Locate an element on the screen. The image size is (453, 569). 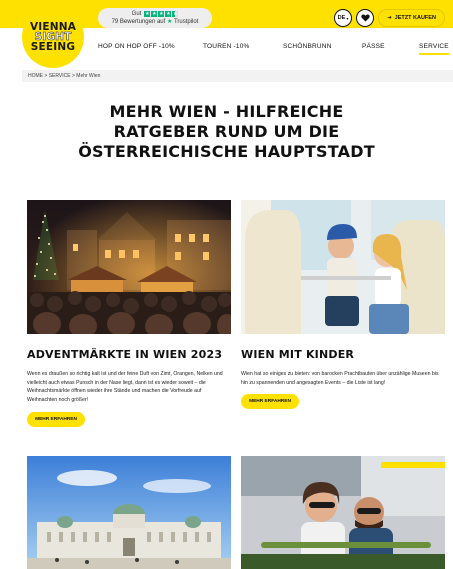
favorites-button is located at coordinates (365, 18).